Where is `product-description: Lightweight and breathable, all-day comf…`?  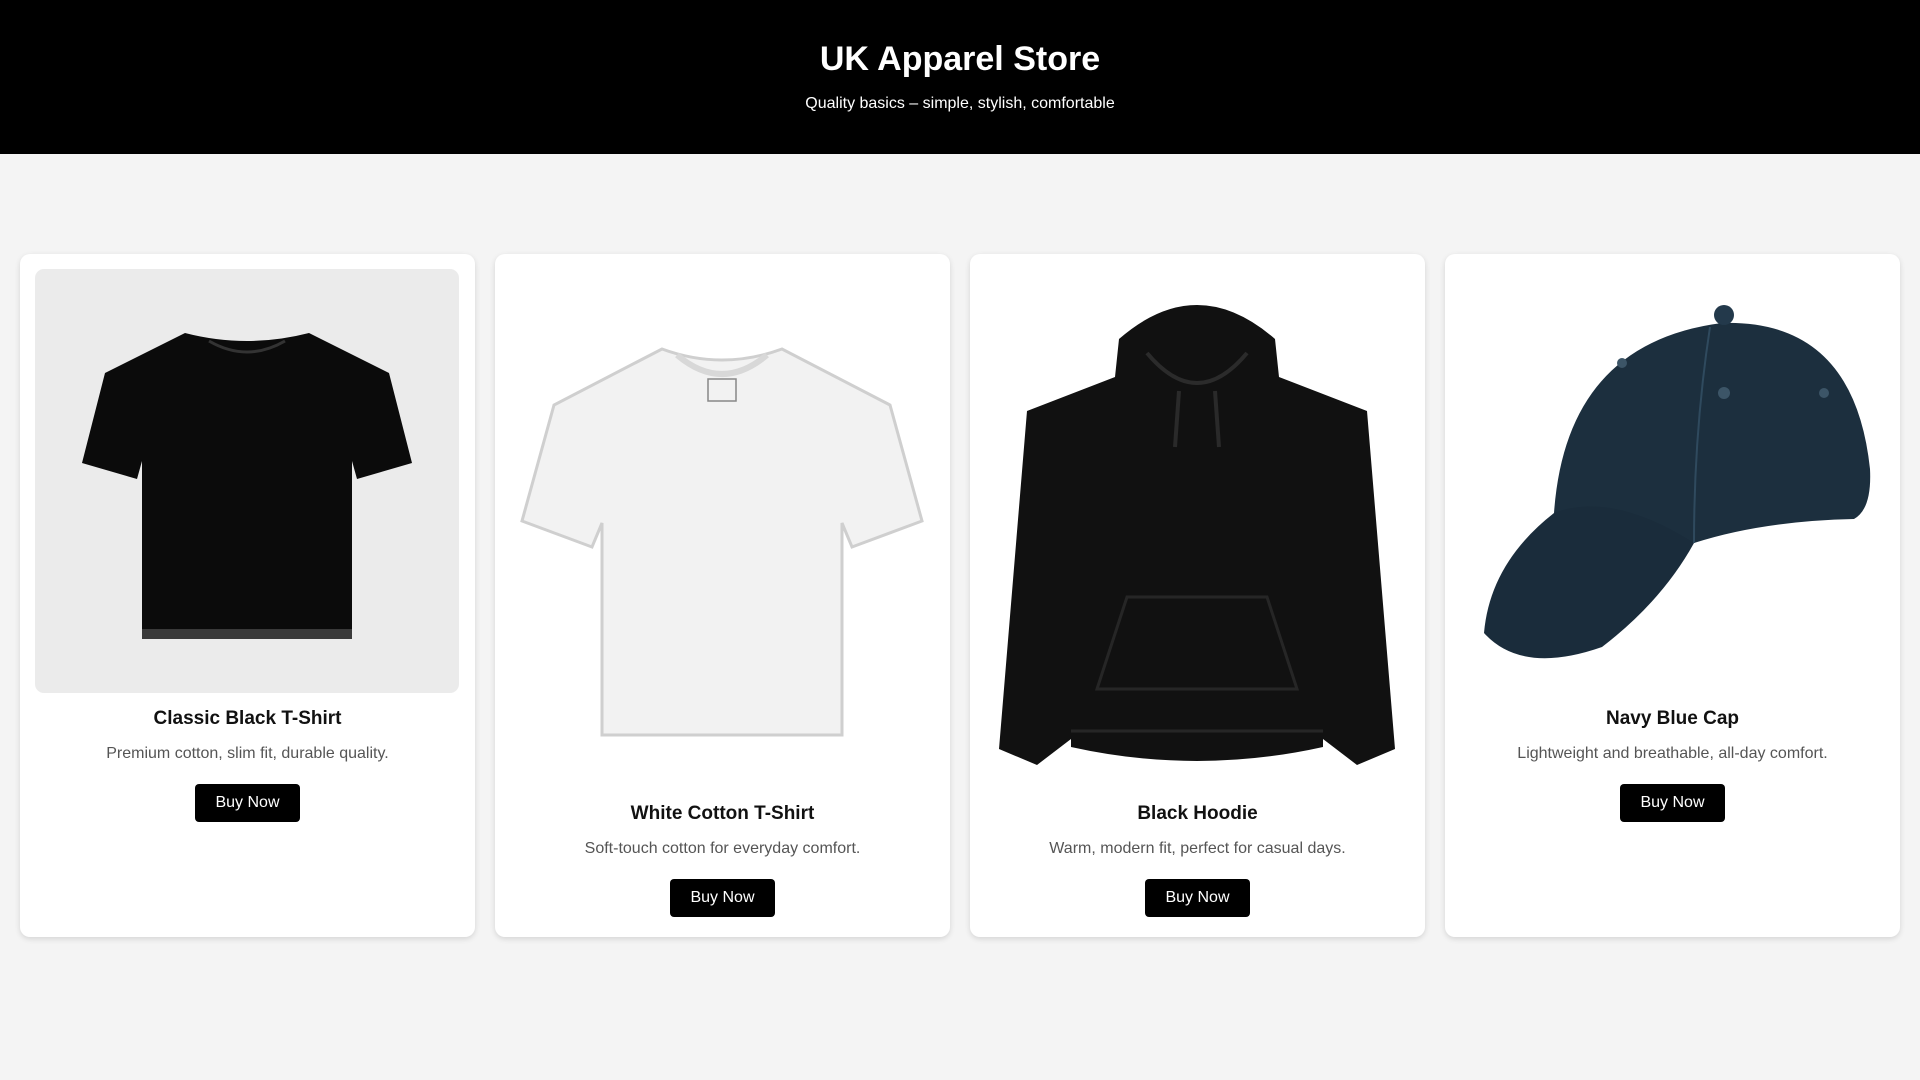 product-description: Lightweight and breathable, all-day comf… is located at coordinates (1672, 753).